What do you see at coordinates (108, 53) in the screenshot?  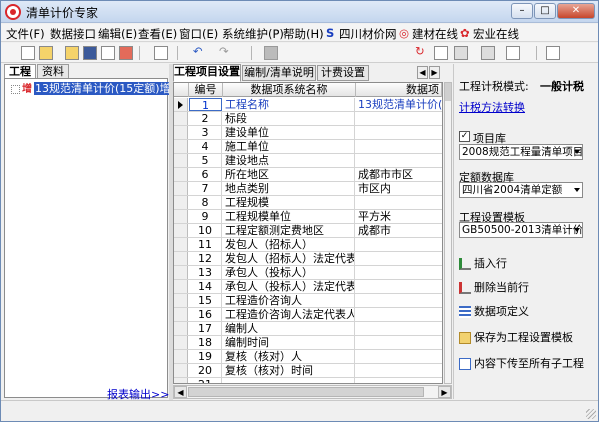 I see `print-icon` at bounding box center [108, 53].